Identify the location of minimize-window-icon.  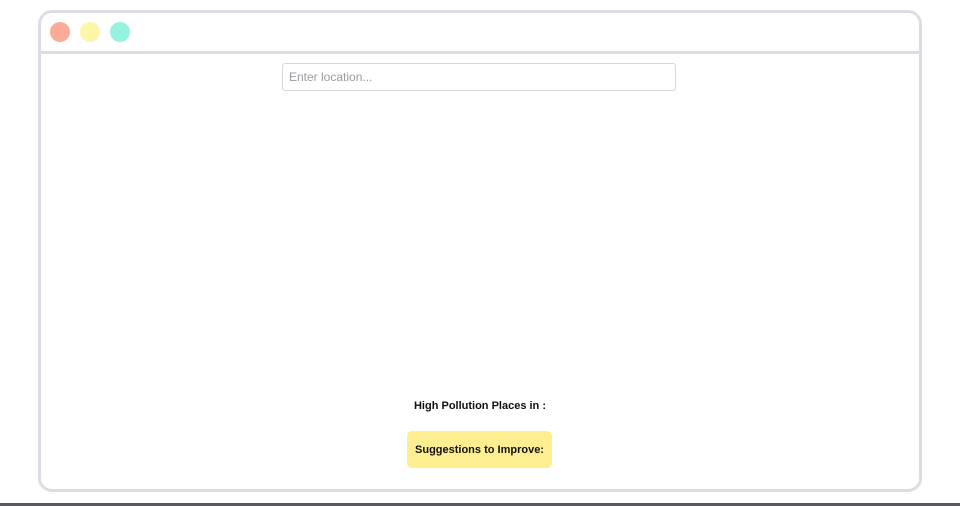
(90, 32).